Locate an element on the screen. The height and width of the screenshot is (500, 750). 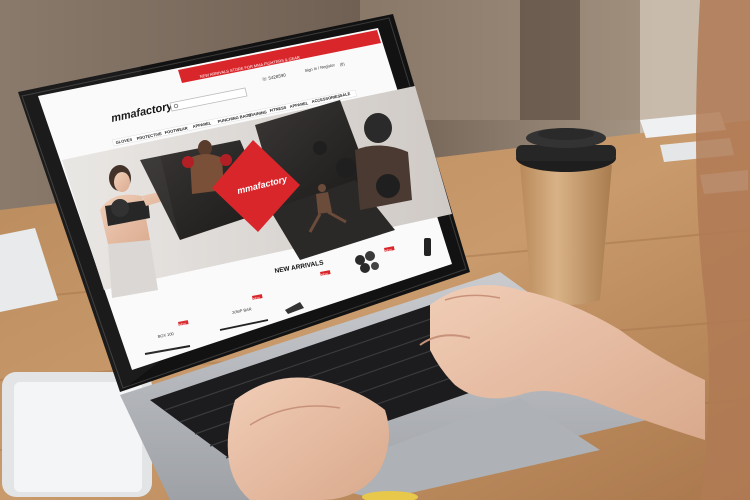
product-image is located at coordinates (427, 247).